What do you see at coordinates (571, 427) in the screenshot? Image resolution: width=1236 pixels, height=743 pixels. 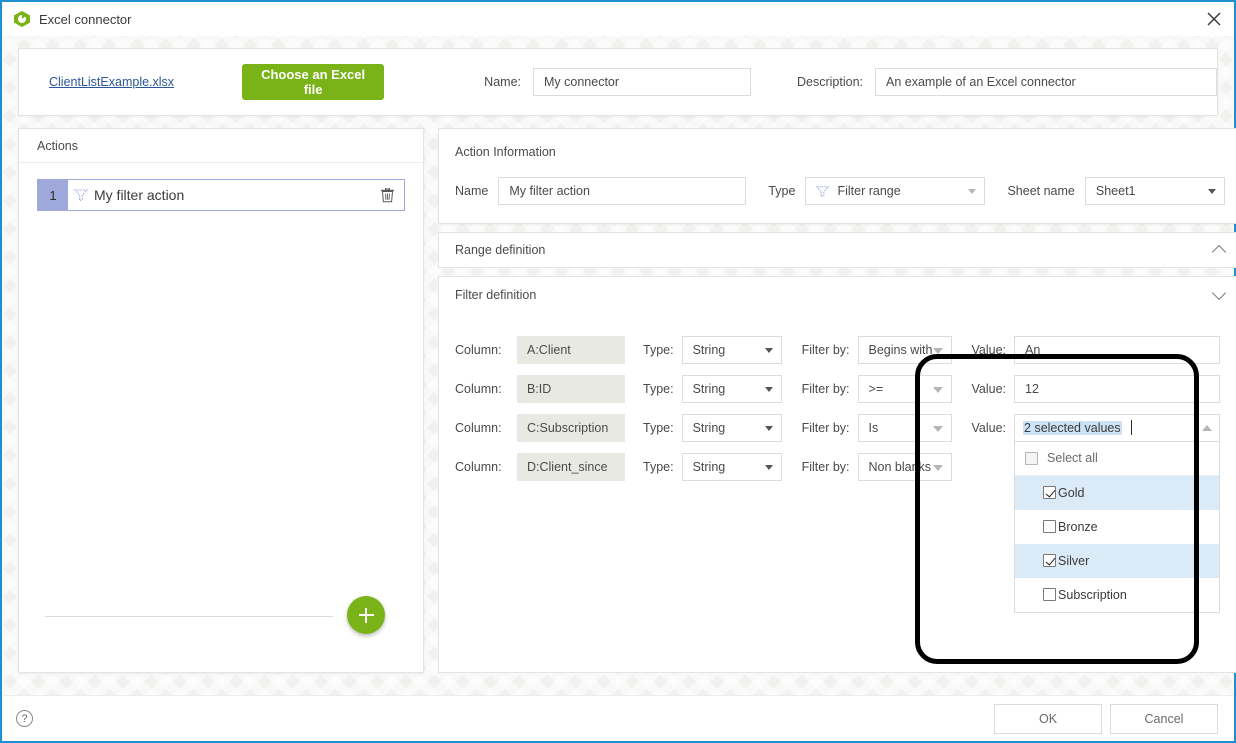 I see `column-value-2: C:Subscription` at bounding box center [571, 427].